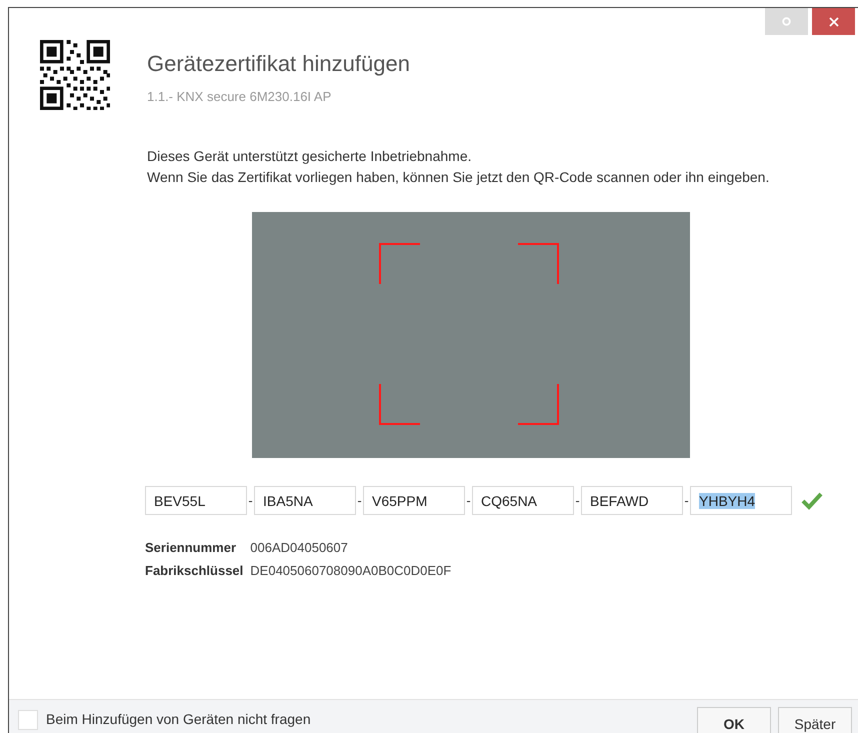 This screenshot has height=733, width=858. I want to click on code-field: V65PPM, so click(414, 500).